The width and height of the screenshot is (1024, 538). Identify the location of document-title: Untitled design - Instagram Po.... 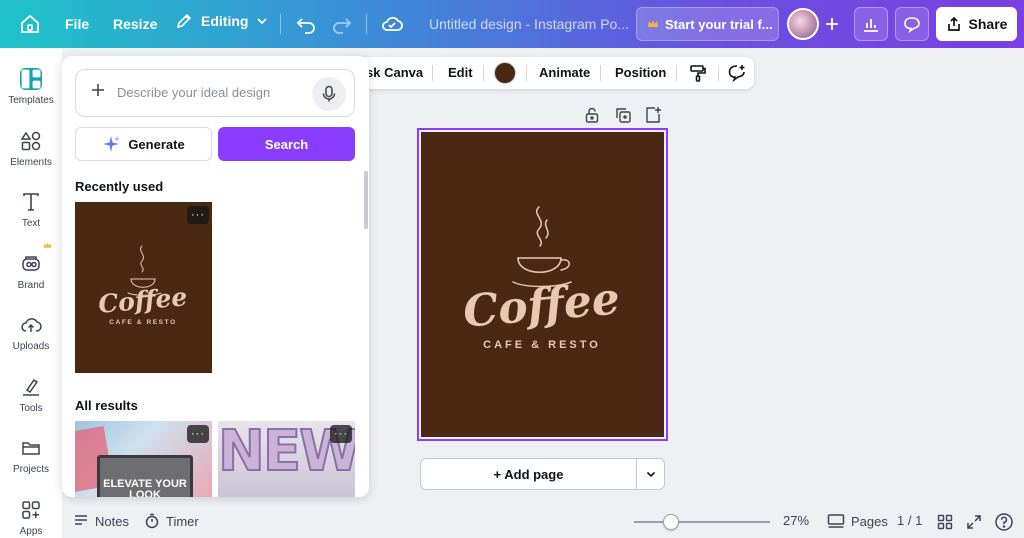
(529, 24).